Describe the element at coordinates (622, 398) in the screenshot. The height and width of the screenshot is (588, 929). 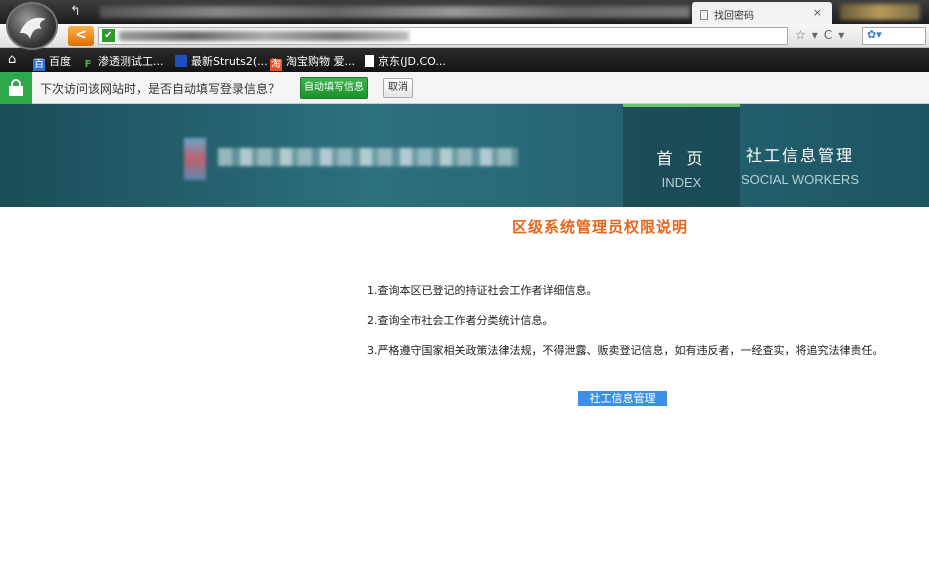
I see `social-worker-manage-link: 社工信息管理` at that location.